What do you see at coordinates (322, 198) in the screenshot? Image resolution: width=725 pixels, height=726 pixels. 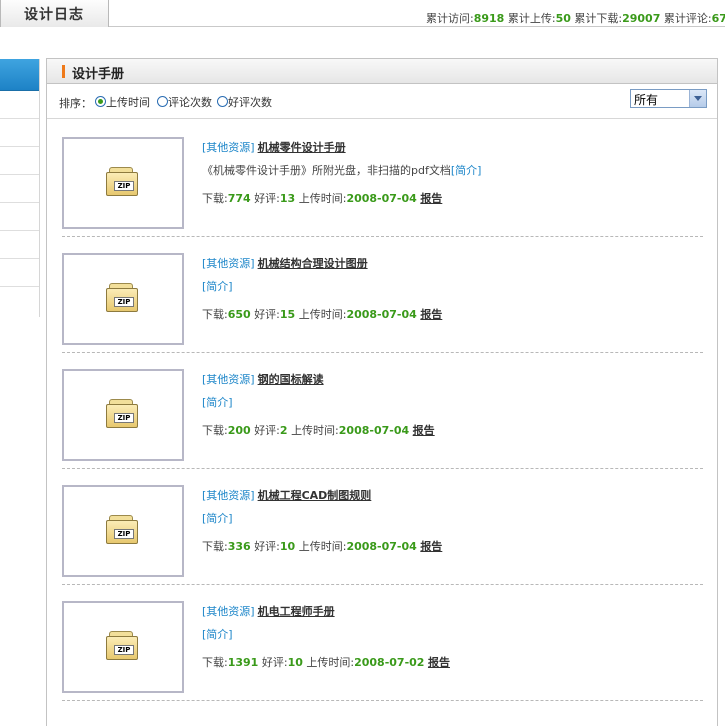 I see `resource-meta: 下载:774 好评:13 上传时间:2008-07-04 报告` at bounding box center [322, 198].